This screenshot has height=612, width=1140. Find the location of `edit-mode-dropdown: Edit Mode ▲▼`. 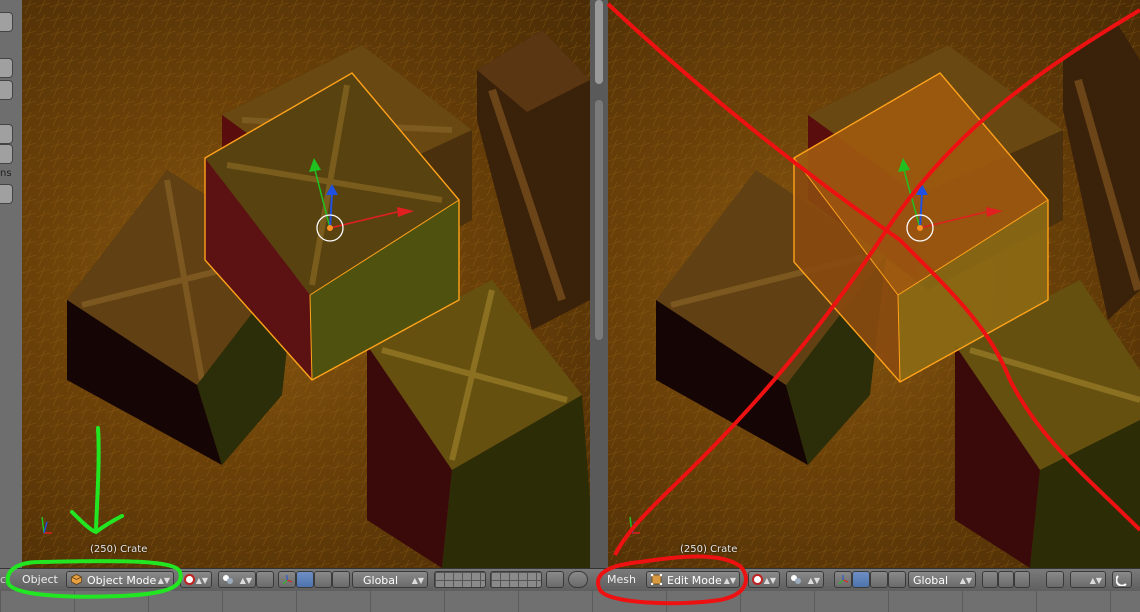

edit-mode-dropdown: Edit Mode ▲▼ is located at coordinates (693, 579).